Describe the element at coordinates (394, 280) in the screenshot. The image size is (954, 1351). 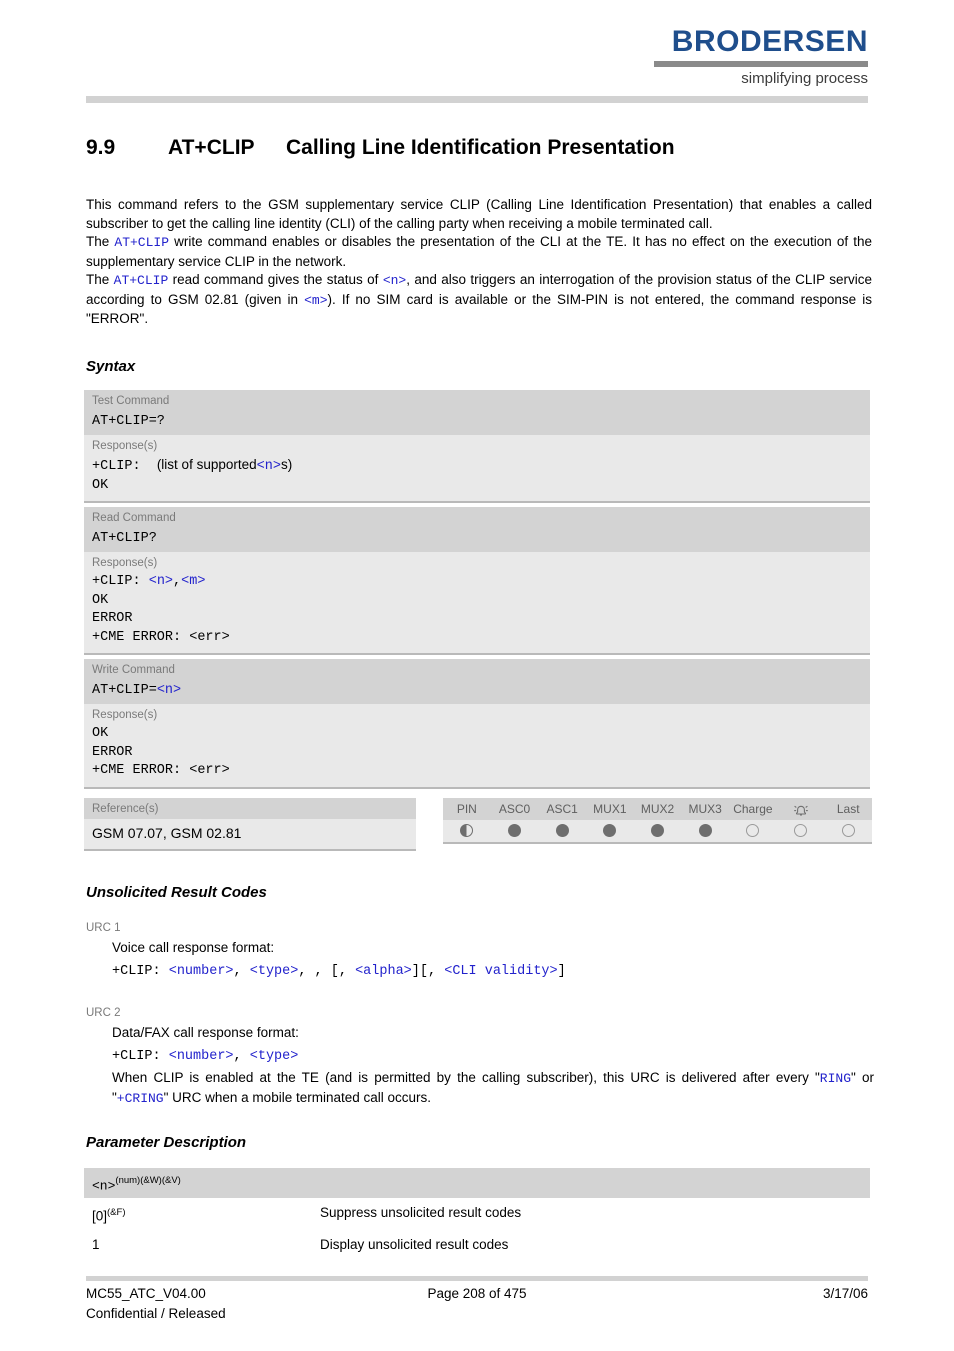
I see `inline-code-param-n: <n>` at that location.